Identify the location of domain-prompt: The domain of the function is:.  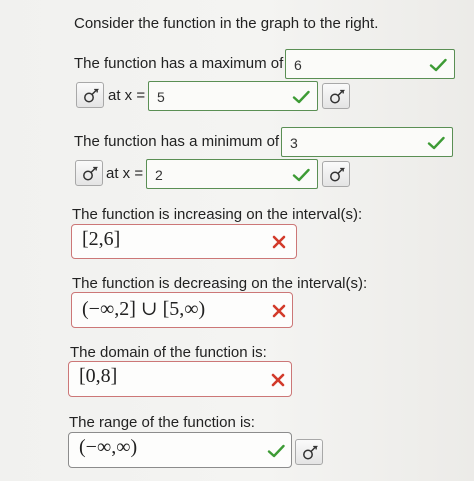
(168, 352).